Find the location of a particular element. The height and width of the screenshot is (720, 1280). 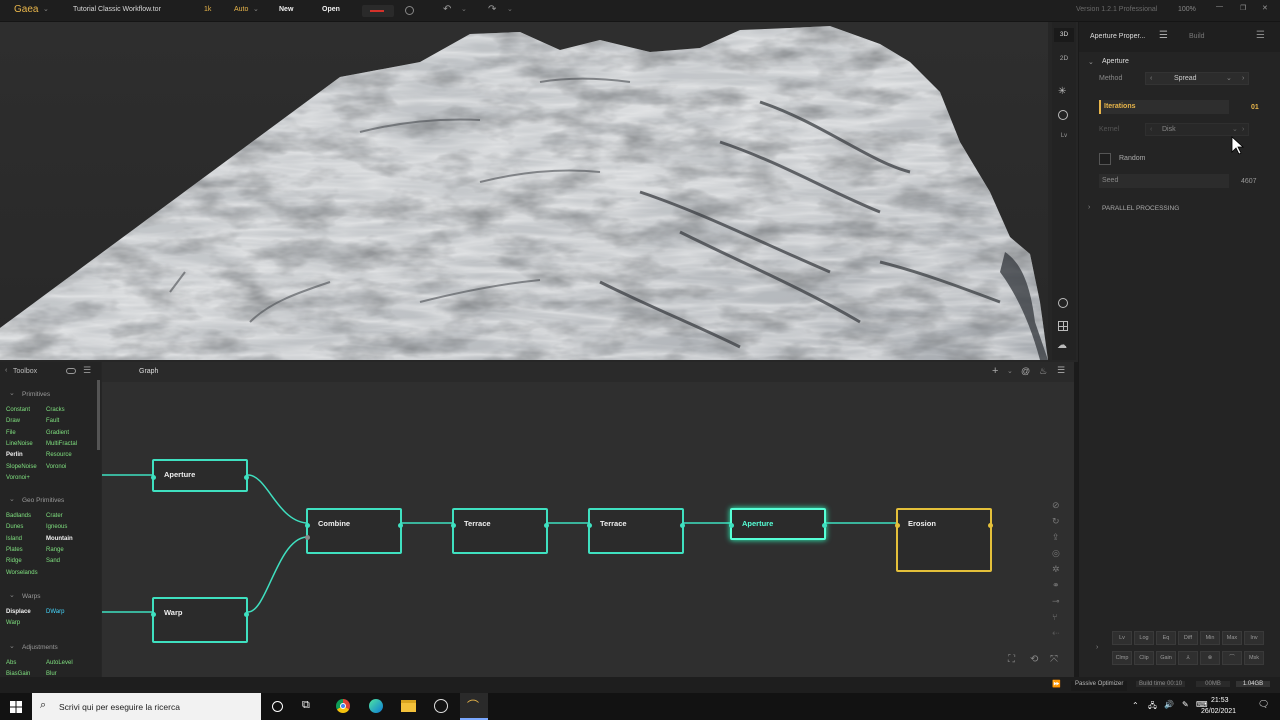

seed-field: Seed is located at coordinates (1164, 181).